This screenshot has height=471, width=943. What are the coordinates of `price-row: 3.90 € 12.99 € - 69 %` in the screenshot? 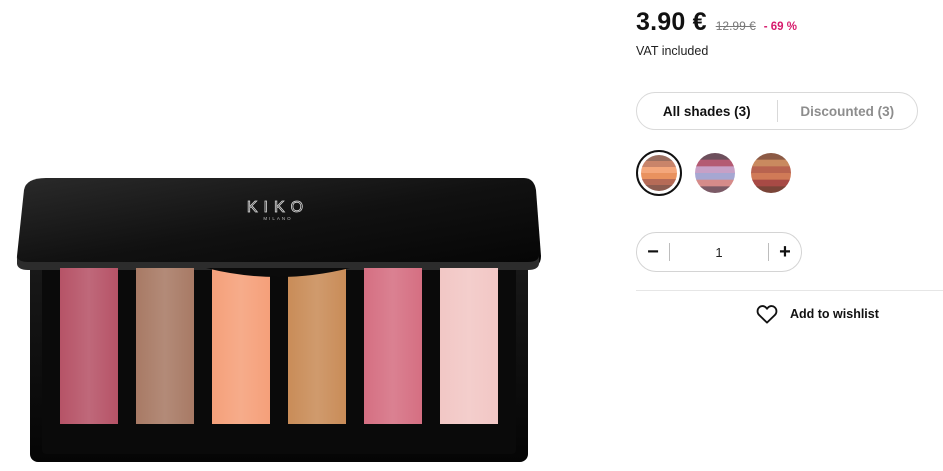 It's located at (716, 22).